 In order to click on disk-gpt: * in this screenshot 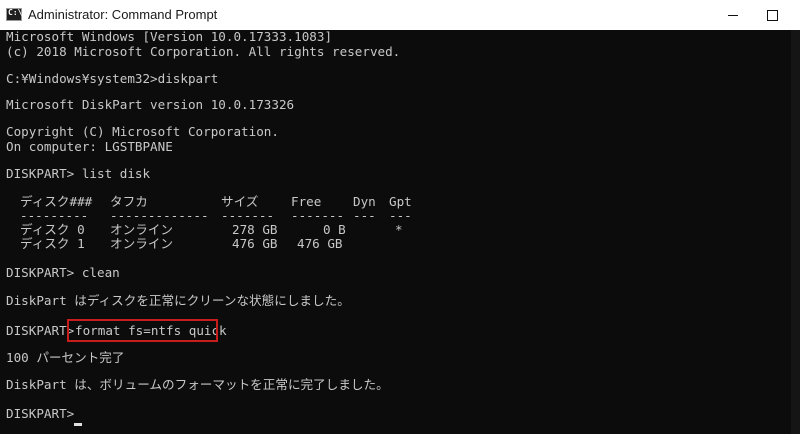, I will do `click(399, 229)`.